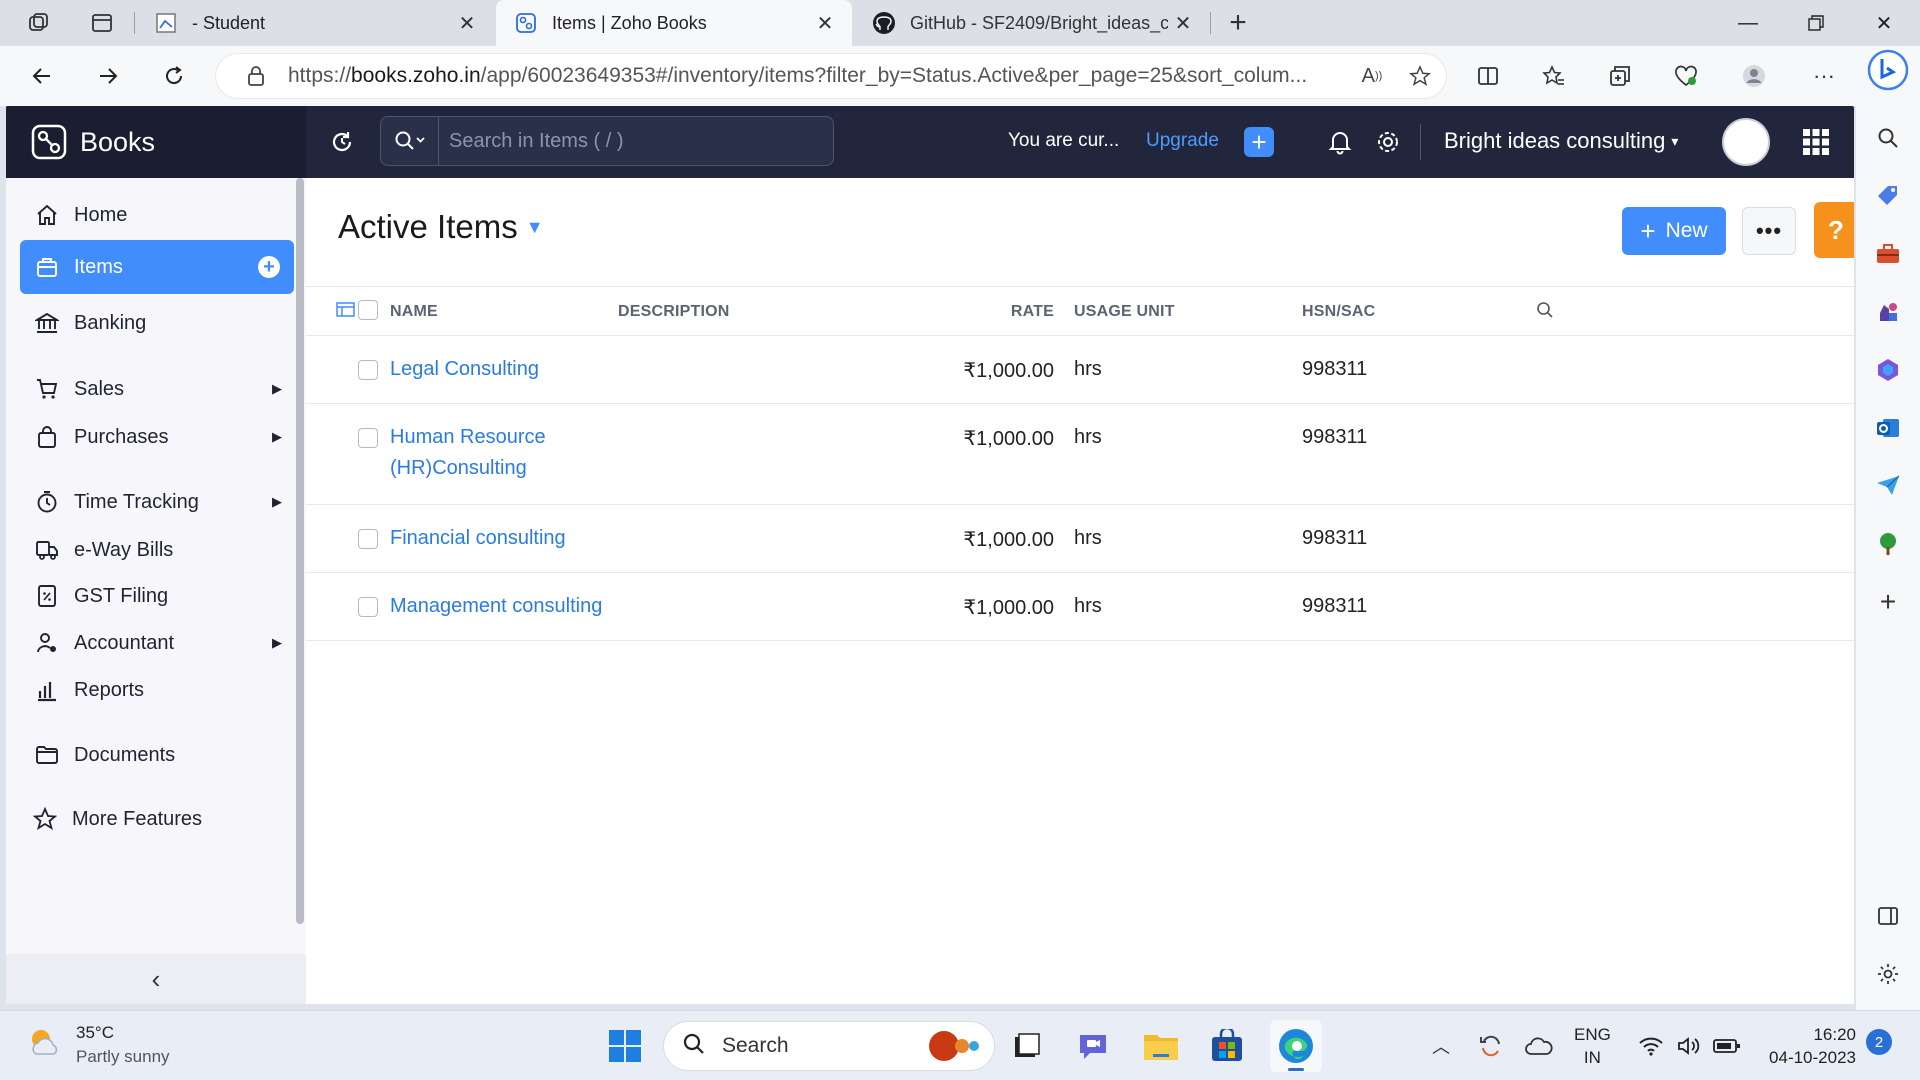  What do you see at coordinates (1888, 138) in the screenshot?
I see `search-icon` at bounding box center [1888, 138].